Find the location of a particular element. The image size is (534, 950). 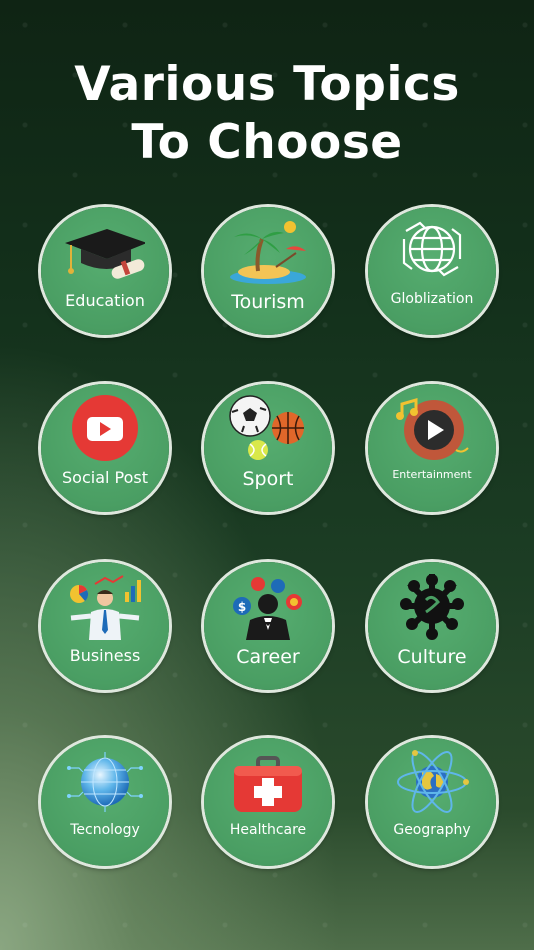

title-line-2: To Choose is located at coordinates (267, 142).